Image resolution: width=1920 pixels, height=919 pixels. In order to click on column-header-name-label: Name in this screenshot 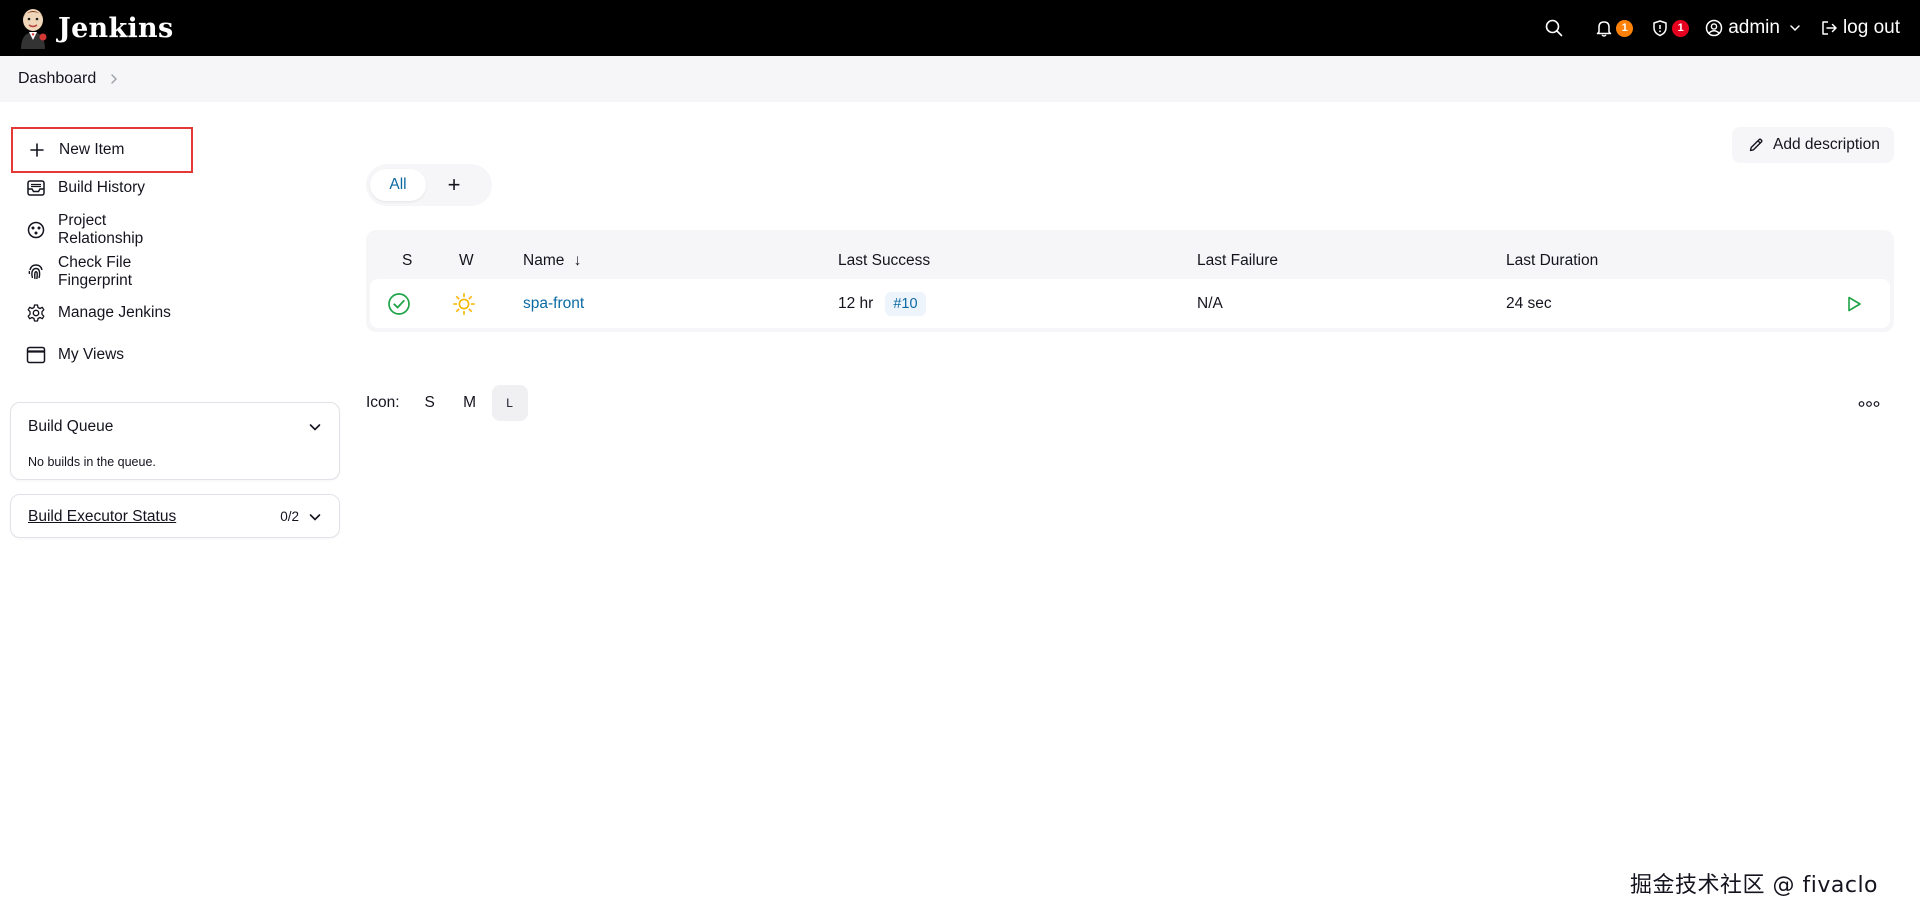, I will do `click(544, 260)`.